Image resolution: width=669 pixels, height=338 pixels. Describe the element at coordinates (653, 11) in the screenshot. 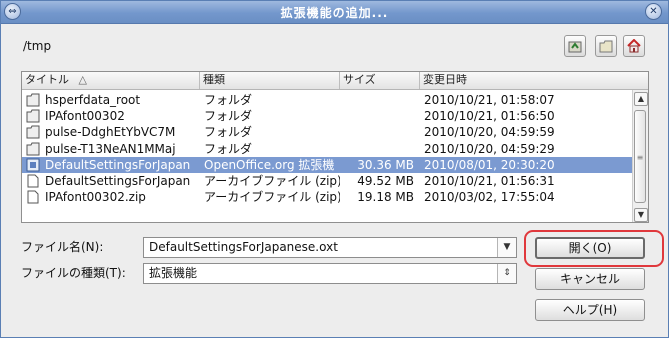

I see `close-icon: ✕` at that location.